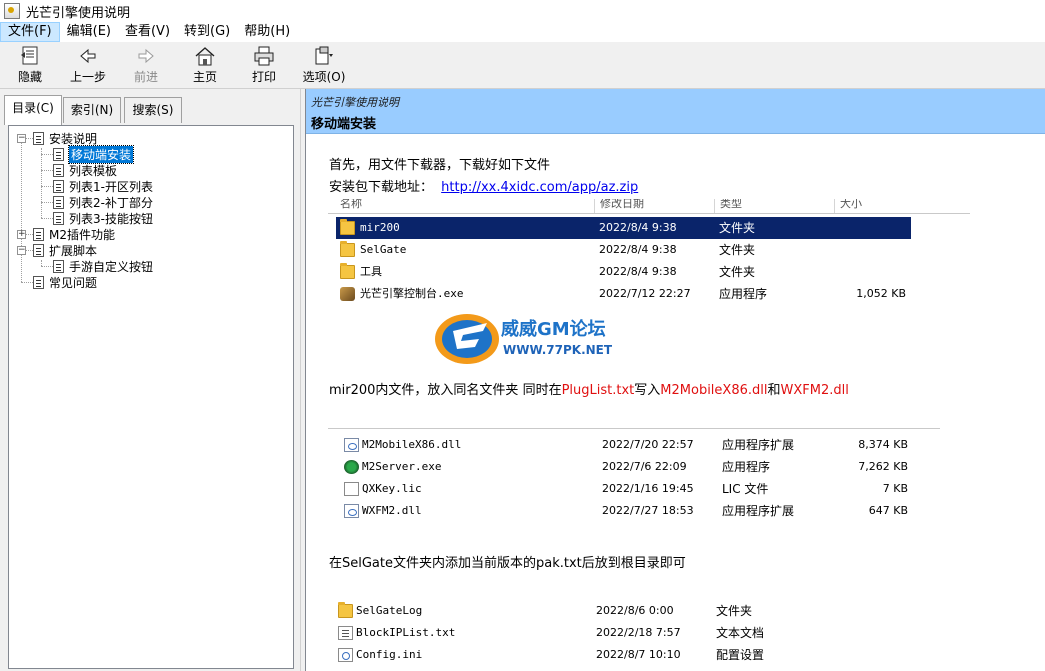  I want to click on file-row: 工具 2022/8/4 9:38 文件夹, so click(623, 272).